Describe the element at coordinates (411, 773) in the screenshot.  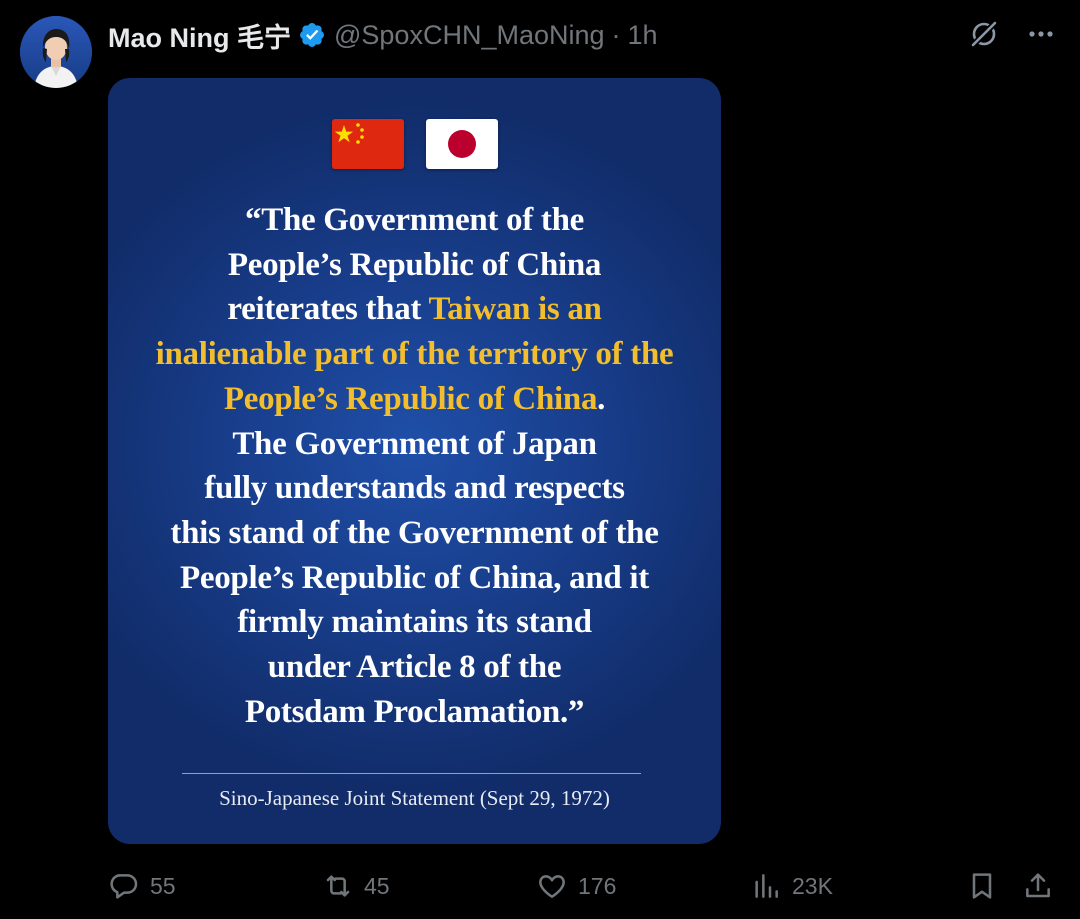
I see `divider` at that location.